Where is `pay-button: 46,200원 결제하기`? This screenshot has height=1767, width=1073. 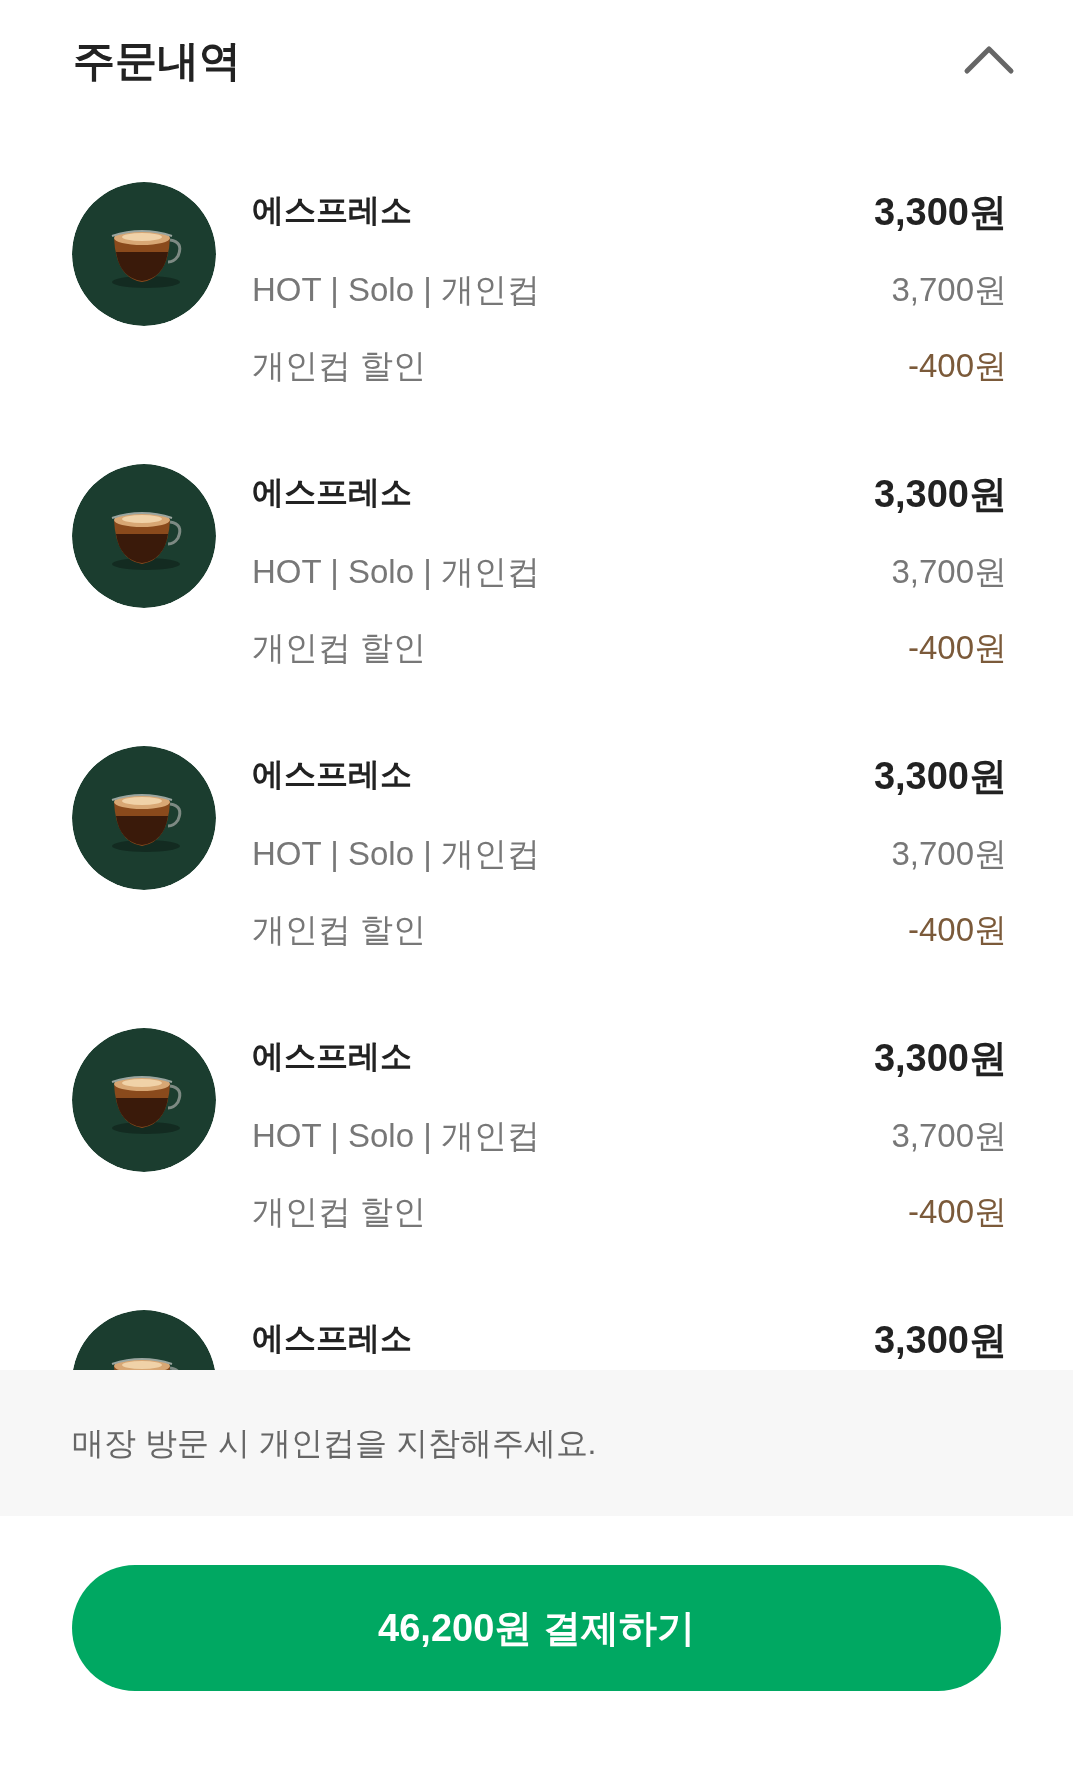
pay-button: 46,200원 결제하기 is located at coordinates (536, 1628).